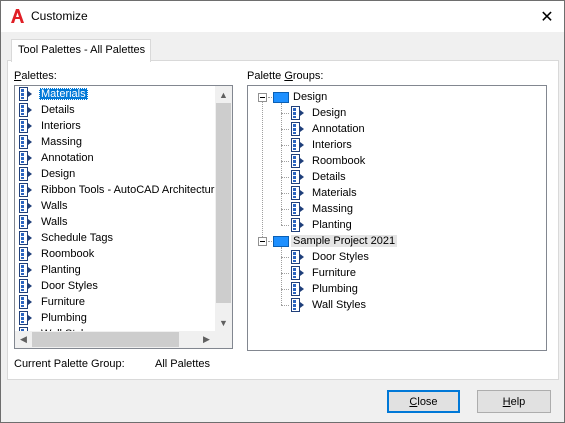 The width and height of the screenshot is (565, 423). What do you see at coordinates (105, 339) in the screenshot?
I see `hscroll-thumb` at bounding box center [105, 339].